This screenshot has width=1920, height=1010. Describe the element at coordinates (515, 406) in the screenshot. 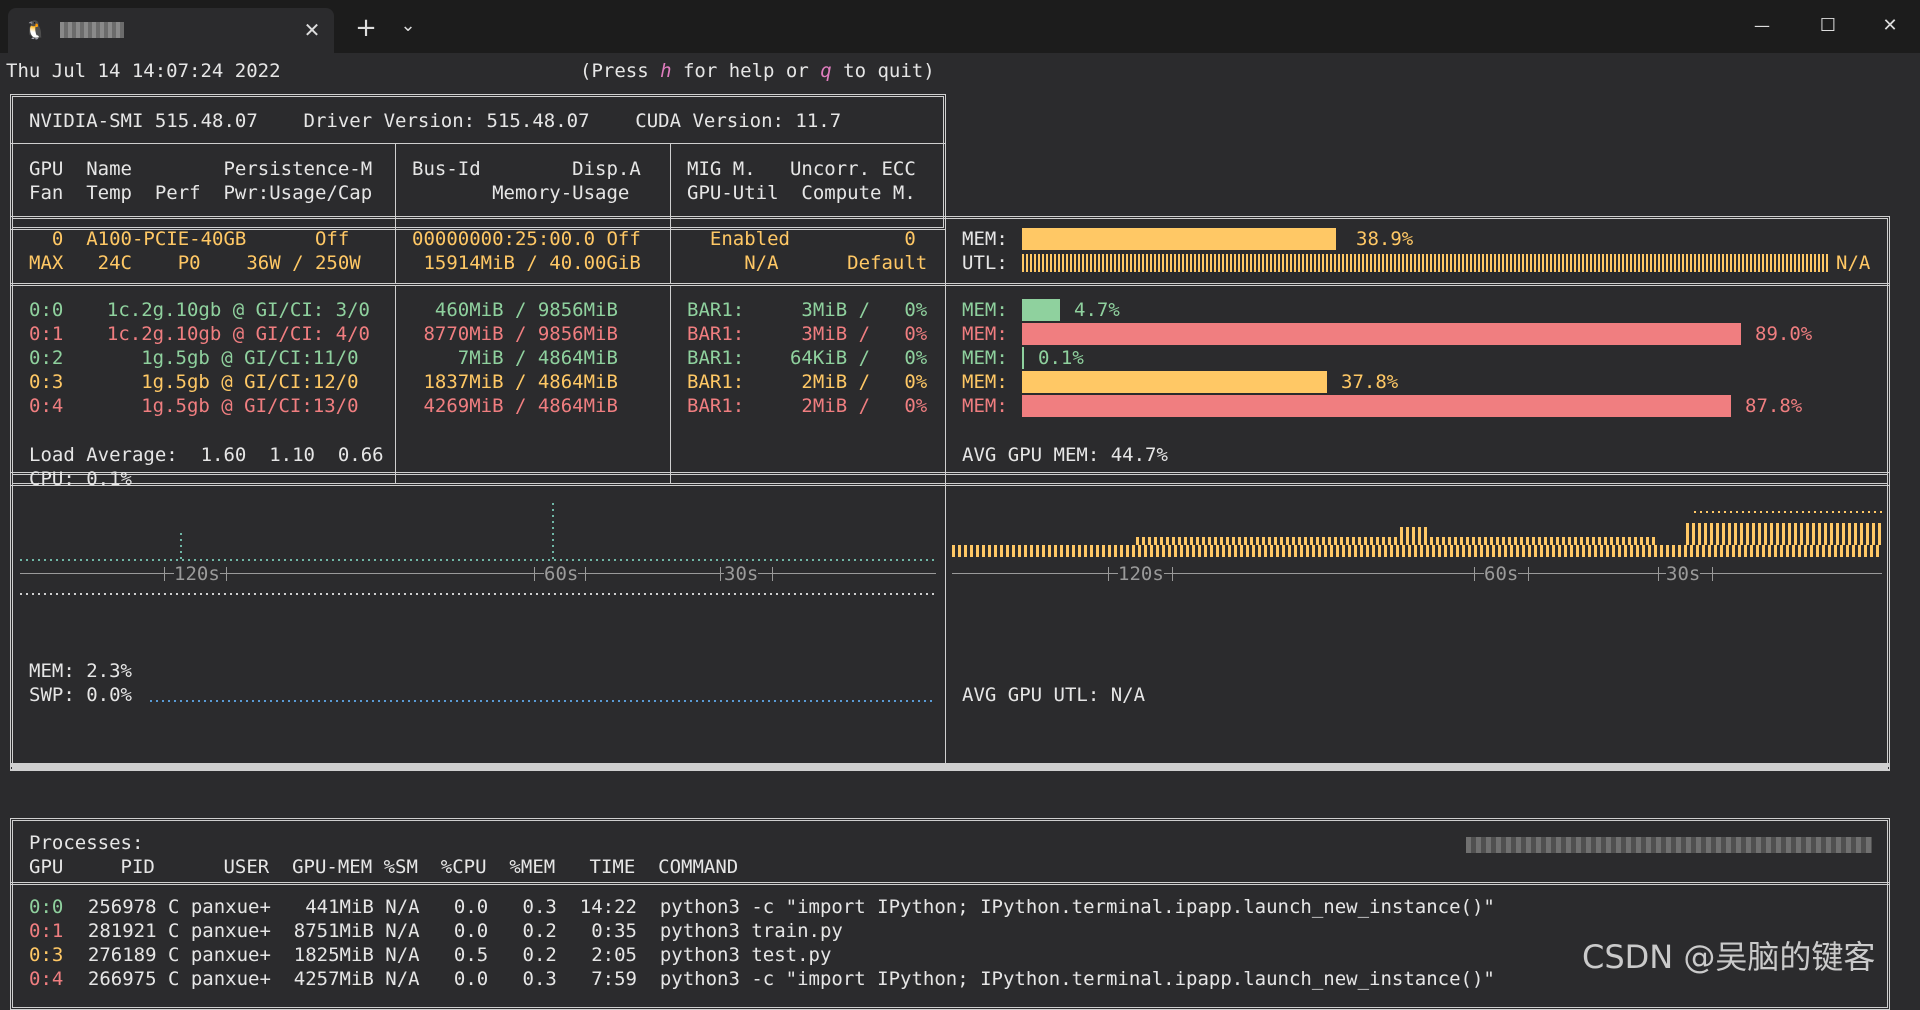

I see `mig-memory-usage: 4269MiB / 4864MiB` at that location.